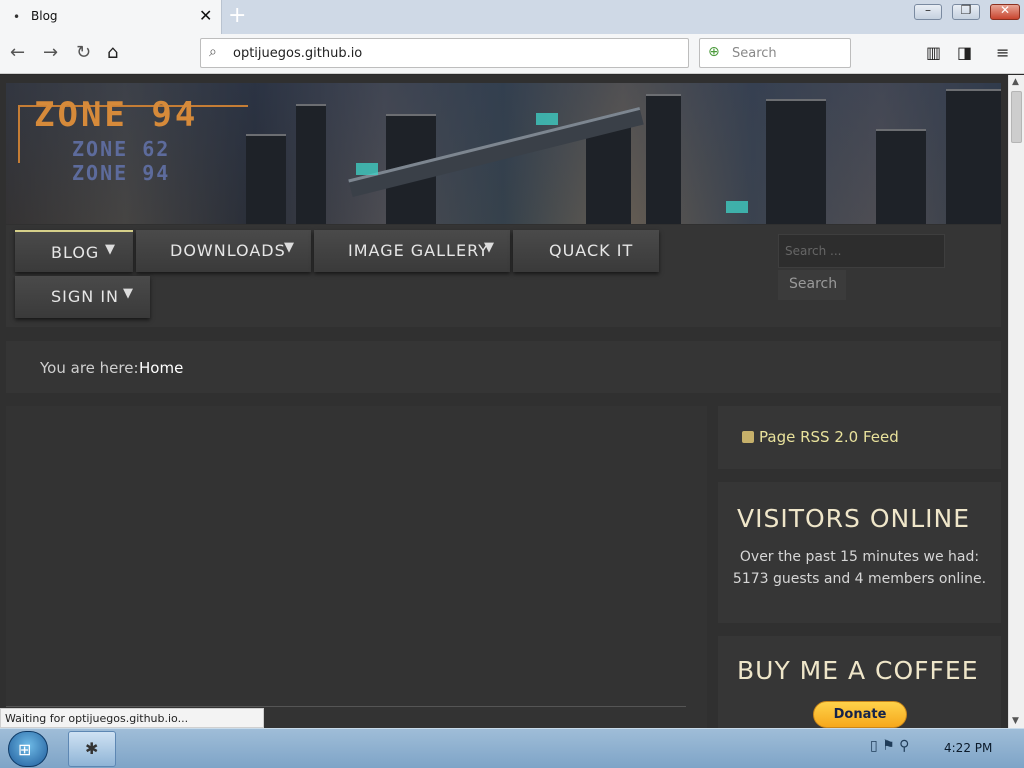 The width and height of the screenshot is (1024, 768). What do you see at coordinates (205, 15) in the screenshot?
I see `close-tab-icon: ✕` at bounding box center [205, 15].